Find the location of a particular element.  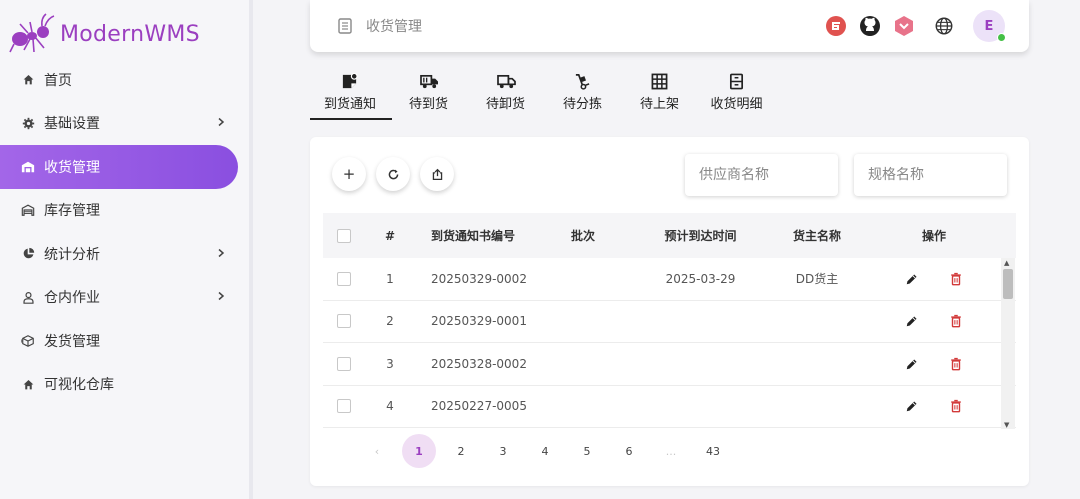

col-header-batch: 批次 is located at coordinates (582, 236).